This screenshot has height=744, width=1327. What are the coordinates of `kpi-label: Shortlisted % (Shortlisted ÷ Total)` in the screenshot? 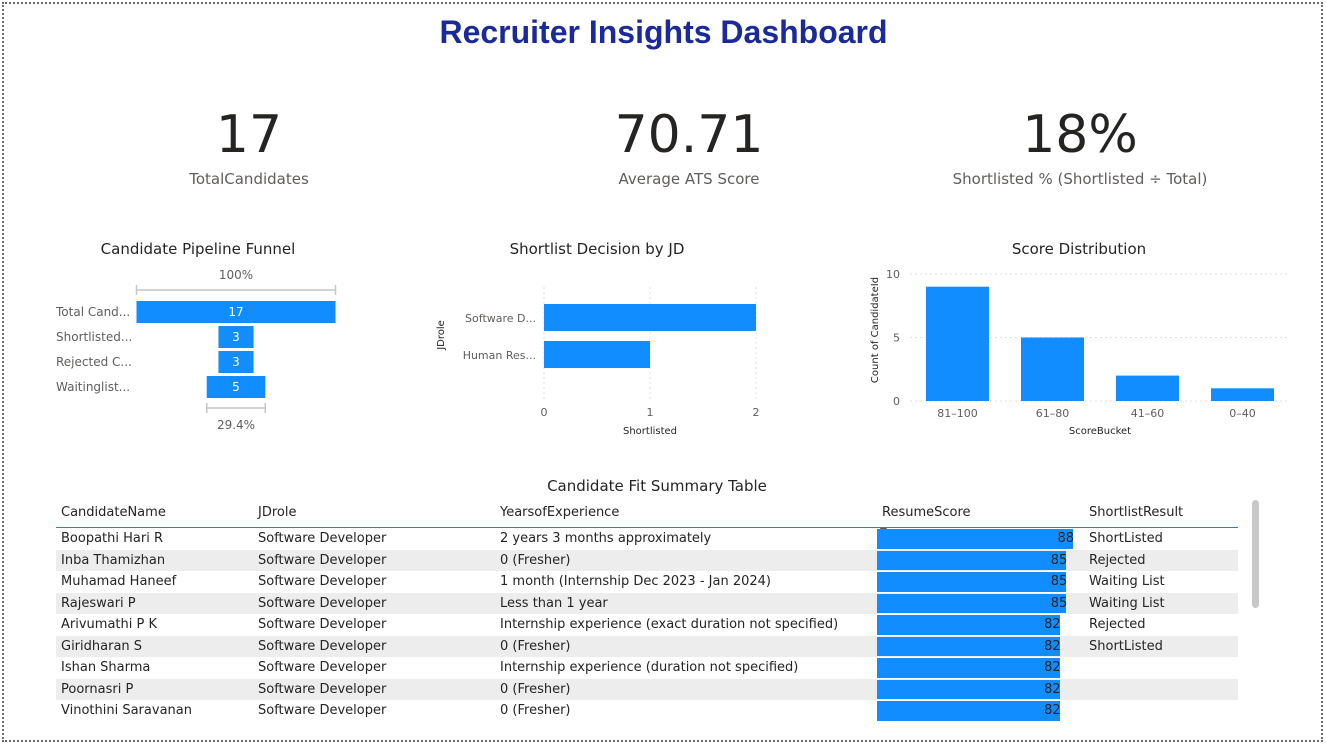 It's located at (1080, 179).